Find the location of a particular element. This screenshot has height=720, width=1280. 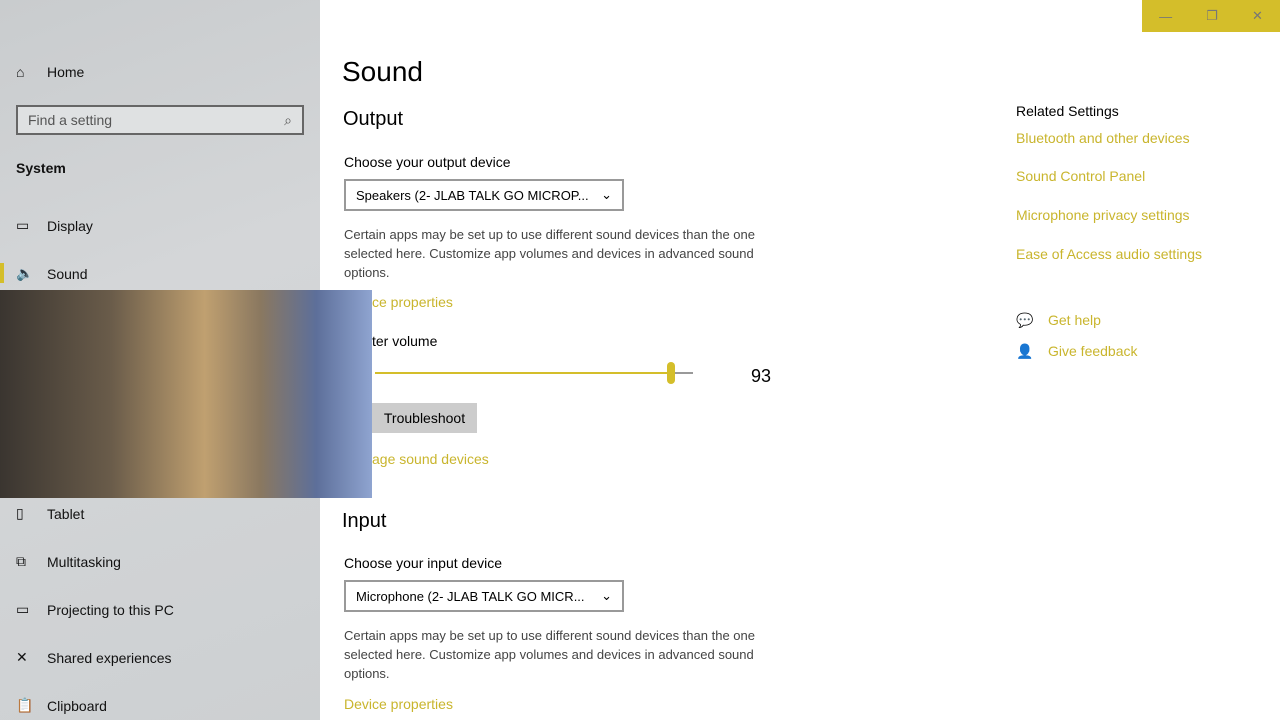

output-device-properties-link: ce properties is located at coordinates (412, 302).